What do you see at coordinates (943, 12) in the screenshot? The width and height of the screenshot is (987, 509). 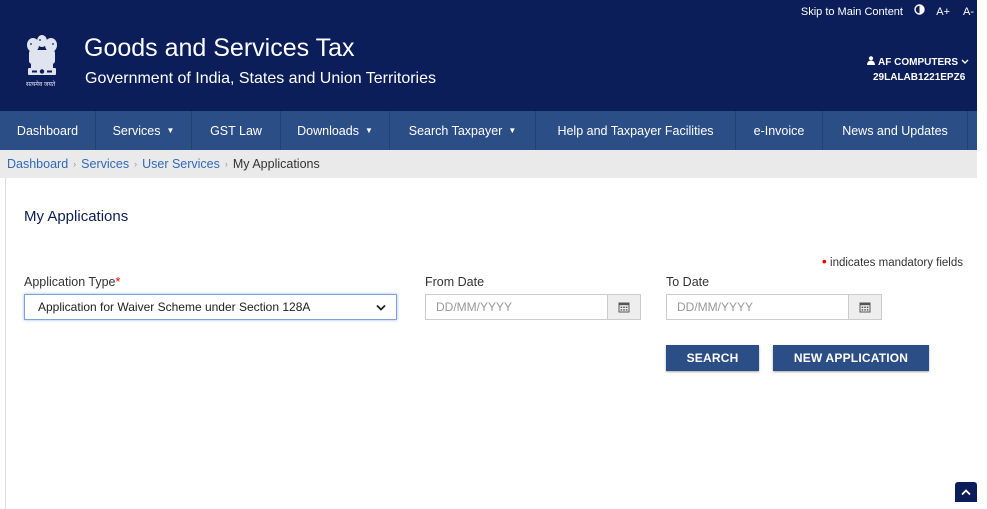 I see `font-increase-button: A+` at bounding box center [943, 12].